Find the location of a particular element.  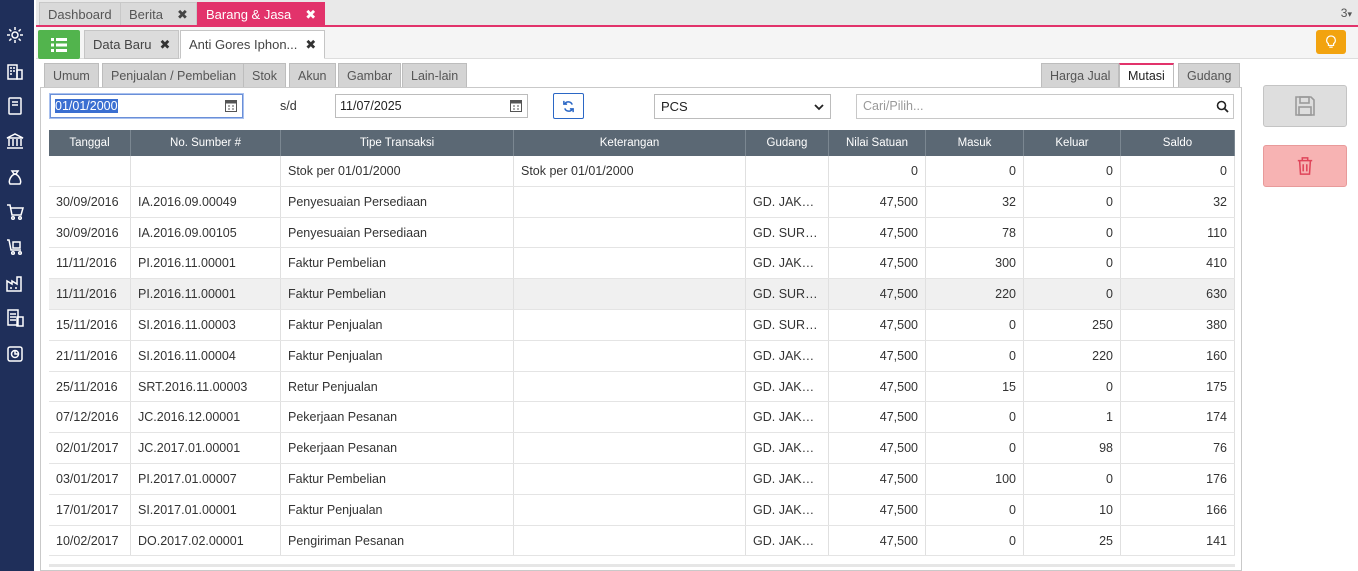

table-cell: 630 is located at coordinates (1178, 294).